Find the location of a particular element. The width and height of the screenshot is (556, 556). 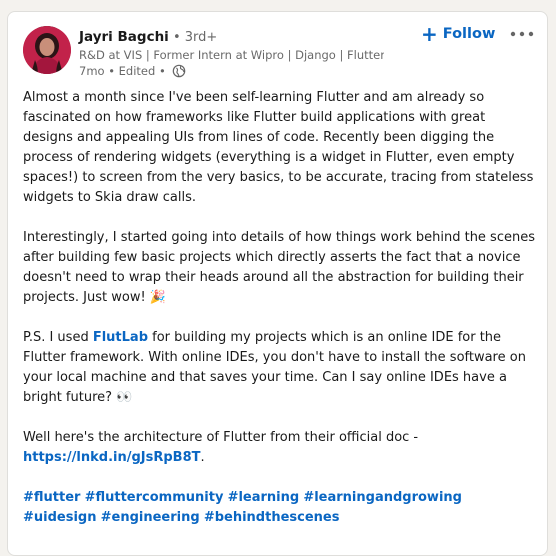

hashtag-engineering: #engineering is located at coordinates (150, 517).